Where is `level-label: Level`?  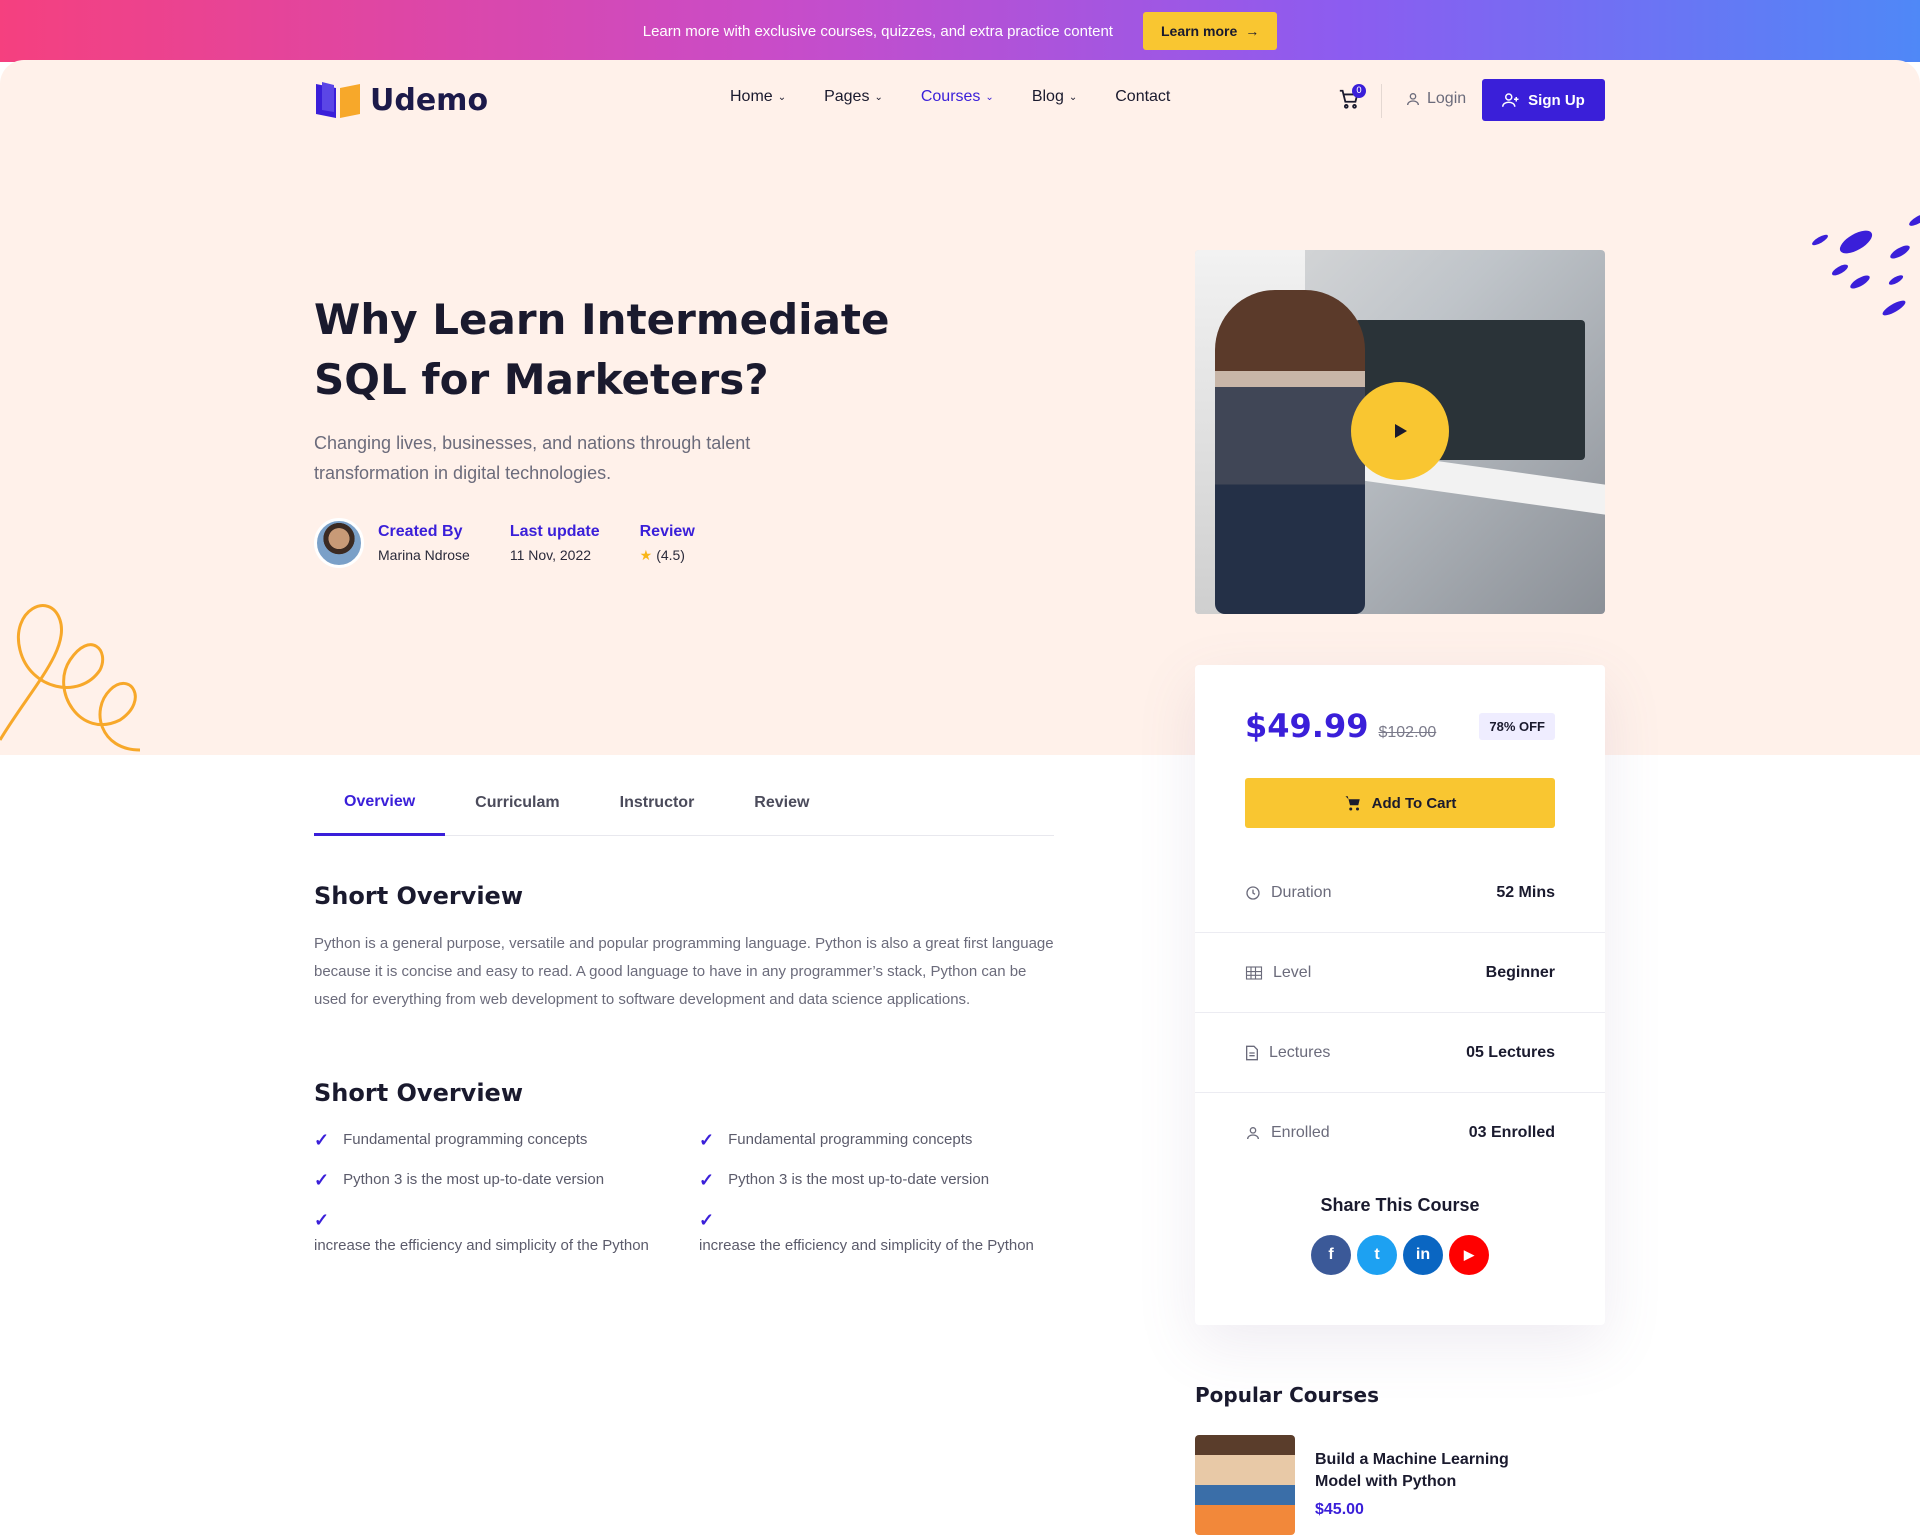
level-label: Level is located at coordinates (1292, 972).